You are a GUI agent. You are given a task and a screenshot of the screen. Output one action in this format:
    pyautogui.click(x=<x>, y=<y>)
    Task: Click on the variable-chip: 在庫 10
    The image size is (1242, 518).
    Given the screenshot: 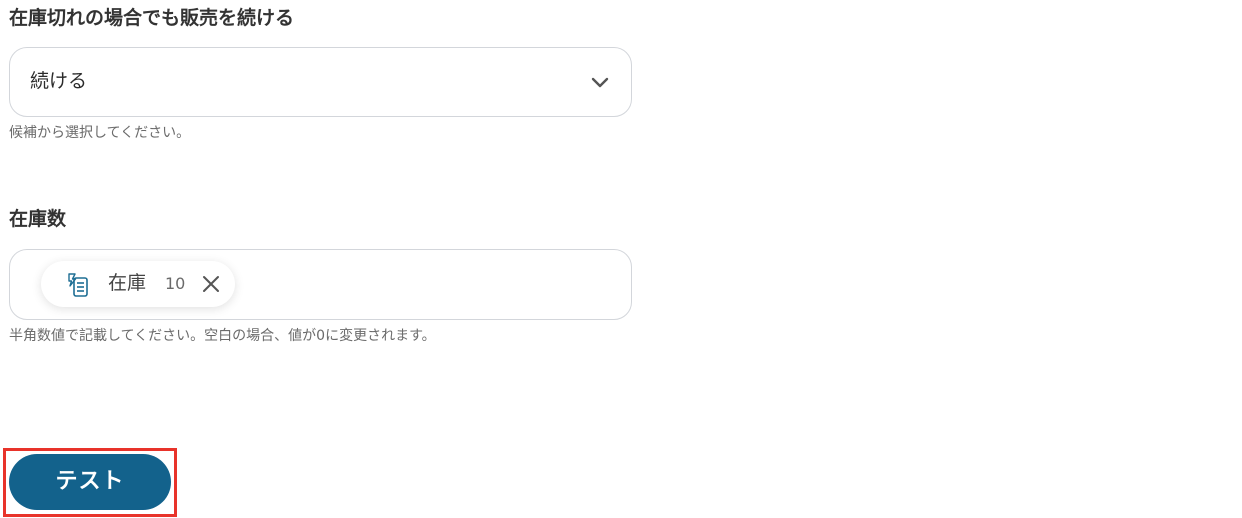 What is the action you would take?
    pyautogui.click(x=138, y=284)
    